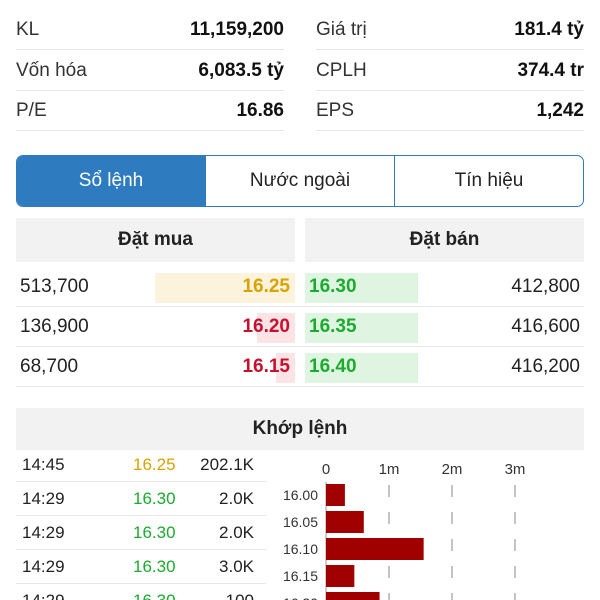 The image size is (600, 600). What do you see at coordinates (241, 70) in the screenshot?
I see `stat-value: 6,083.5 tỷ` at bounding box center [241, 70].